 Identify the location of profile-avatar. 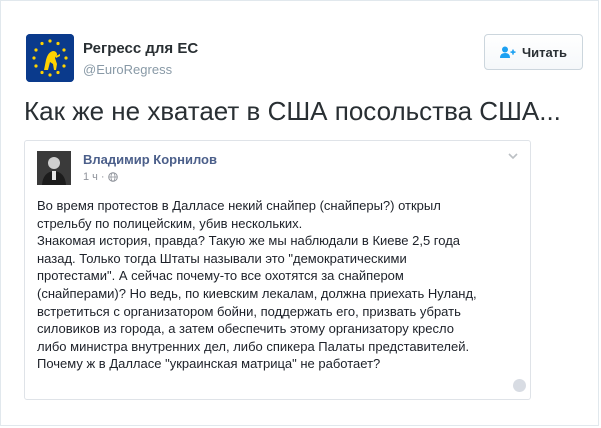
(50, 58).